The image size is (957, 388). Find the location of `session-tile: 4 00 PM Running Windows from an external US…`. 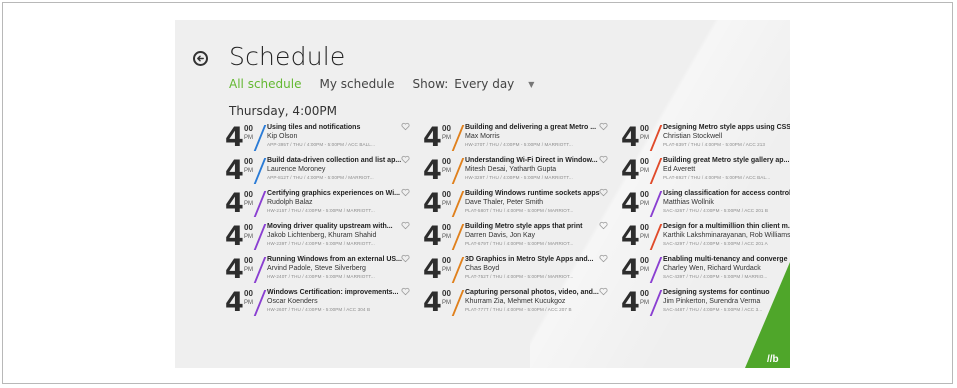

session-tile: 4 00 PM Running Windows from an external US… is located at coordinates (319, 268).